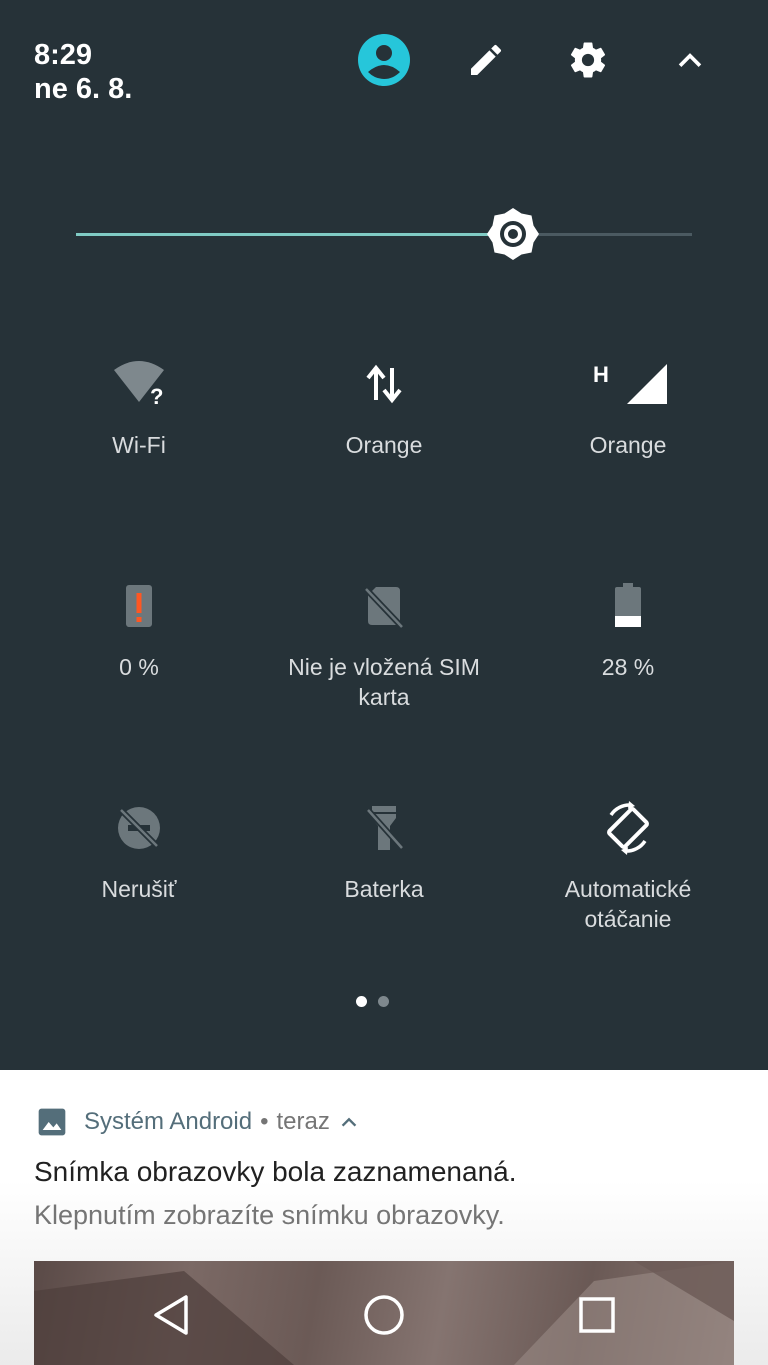 This screenshot has width=768, height=1365. What do you see at coordinates (52, 1122) in the screenshot?
I see `image-icon` at bounding box center [52, 1122].